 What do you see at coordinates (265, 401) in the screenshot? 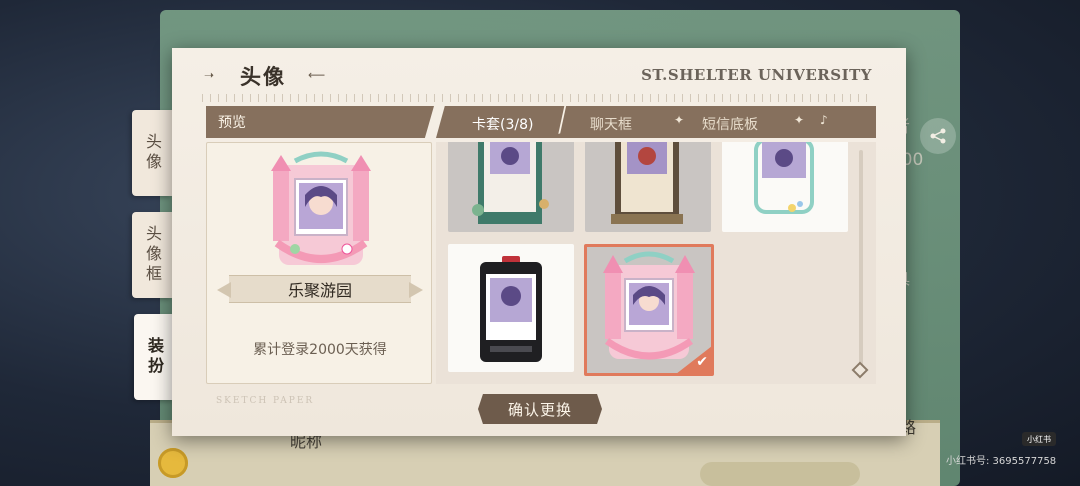
I see `sketch-paper-label: SKETCH PAPER` at bounding box center [265, 401].